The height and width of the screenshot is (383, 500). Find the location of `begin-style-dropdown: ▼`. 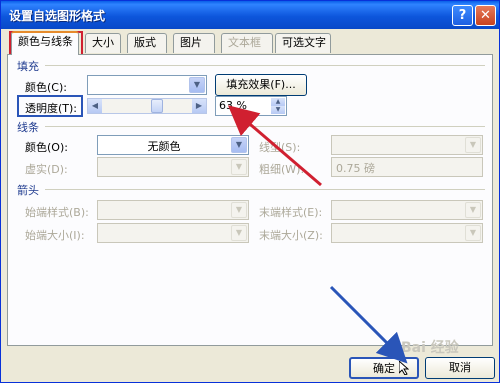

begin-style-dropdown: ▼ is located at coordinates (173, 210).